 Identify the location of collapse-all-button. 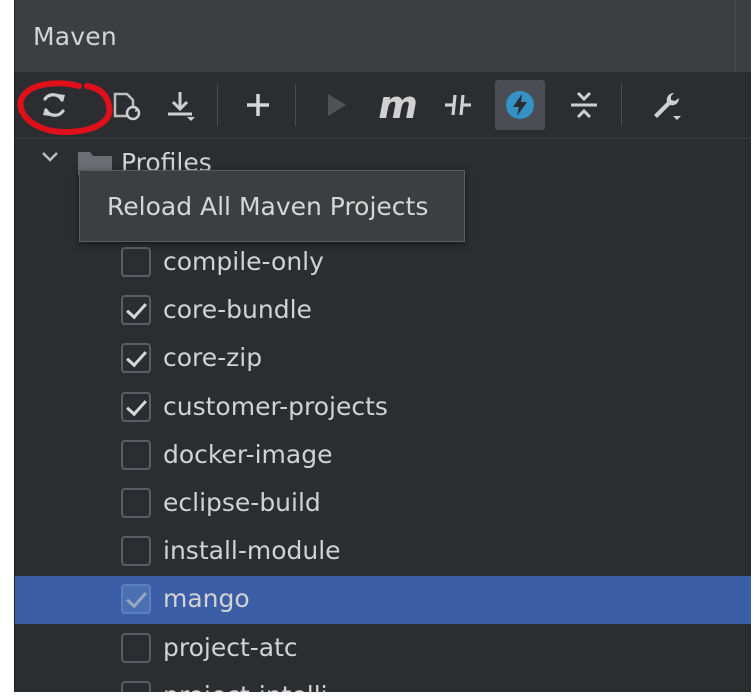
(584, 105).